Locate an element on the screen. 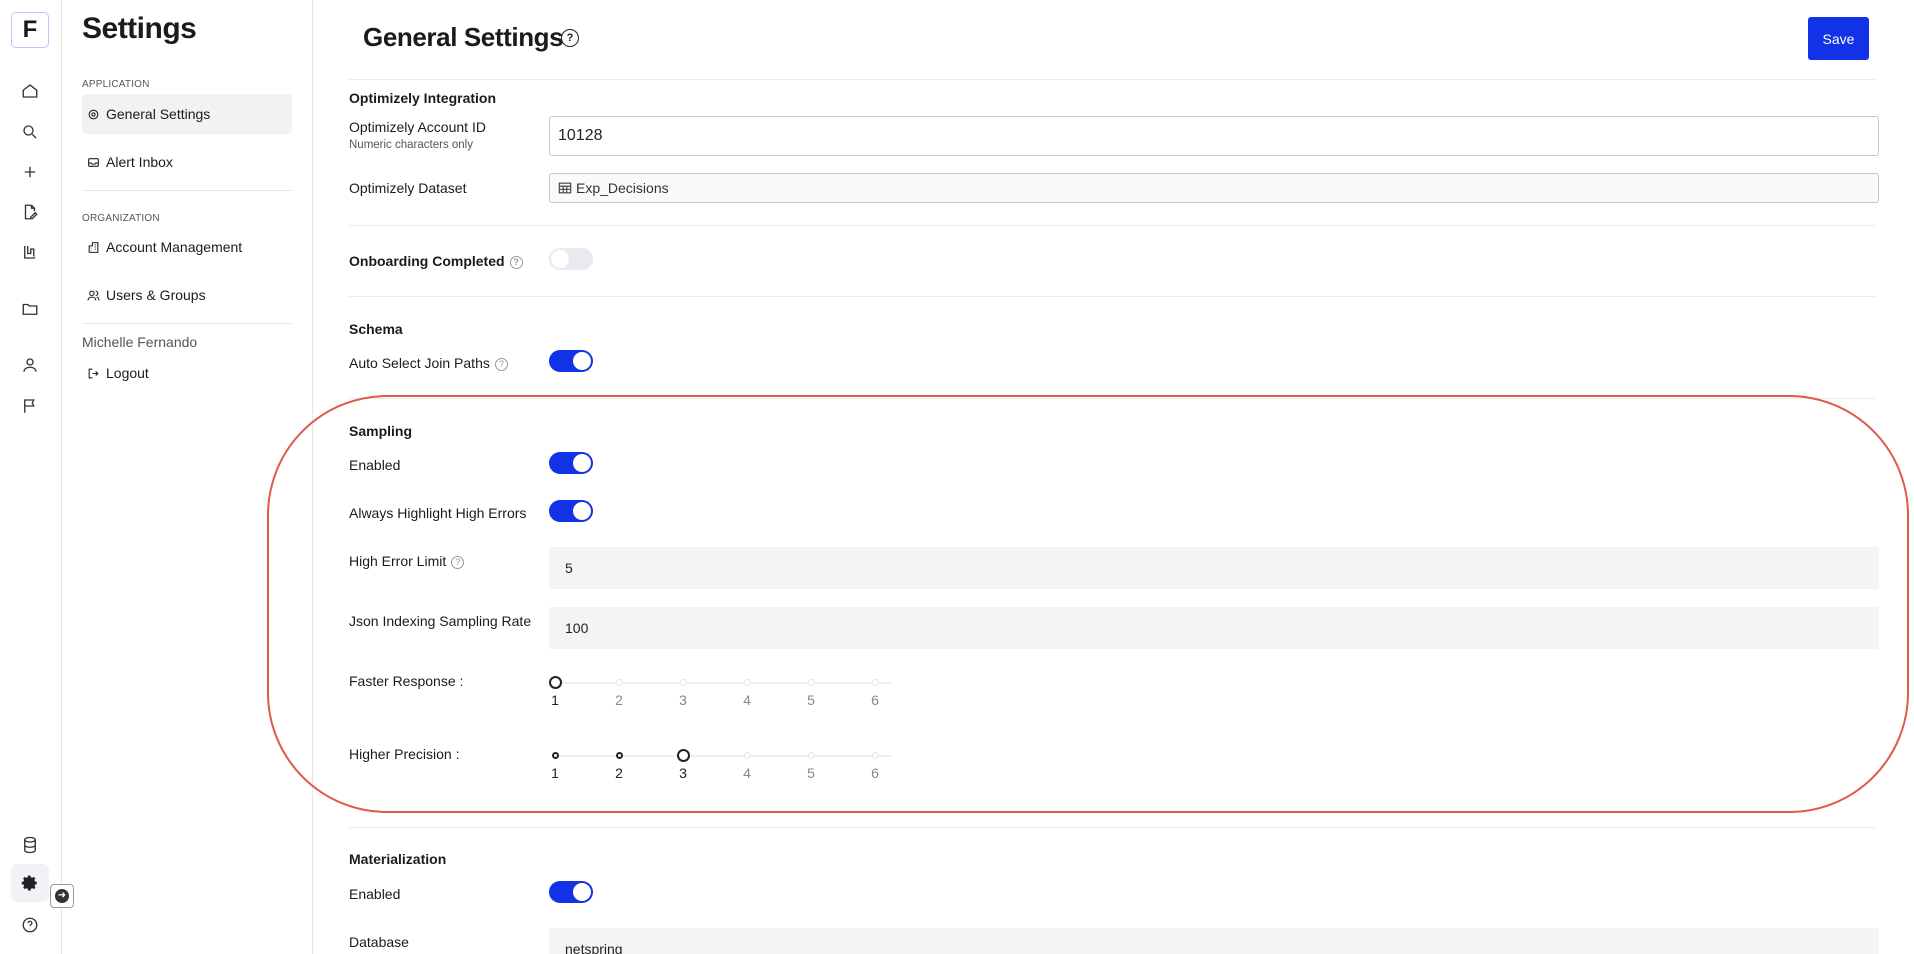 The image size is (1914, 954). logout-link: Logout is located at coordinates (187, 373).